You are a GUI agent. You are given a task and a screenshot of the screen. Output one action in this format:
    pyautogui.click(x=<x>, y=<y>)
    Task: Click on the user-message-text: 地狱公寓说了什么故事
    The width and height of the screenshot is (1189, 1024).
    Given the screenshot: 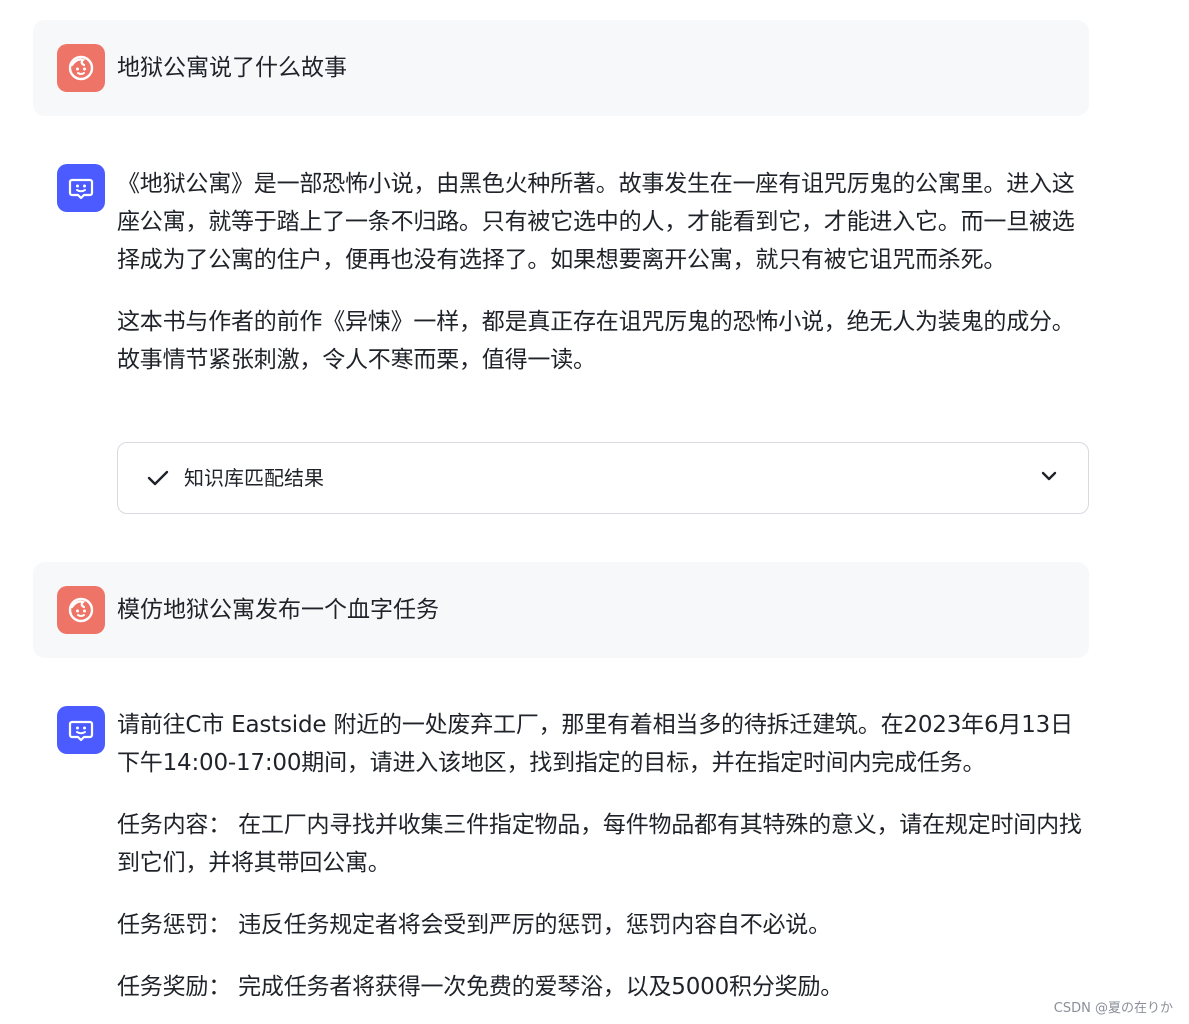 What is the action you would take?
    pyautogui.click(x=232, y=68)
    